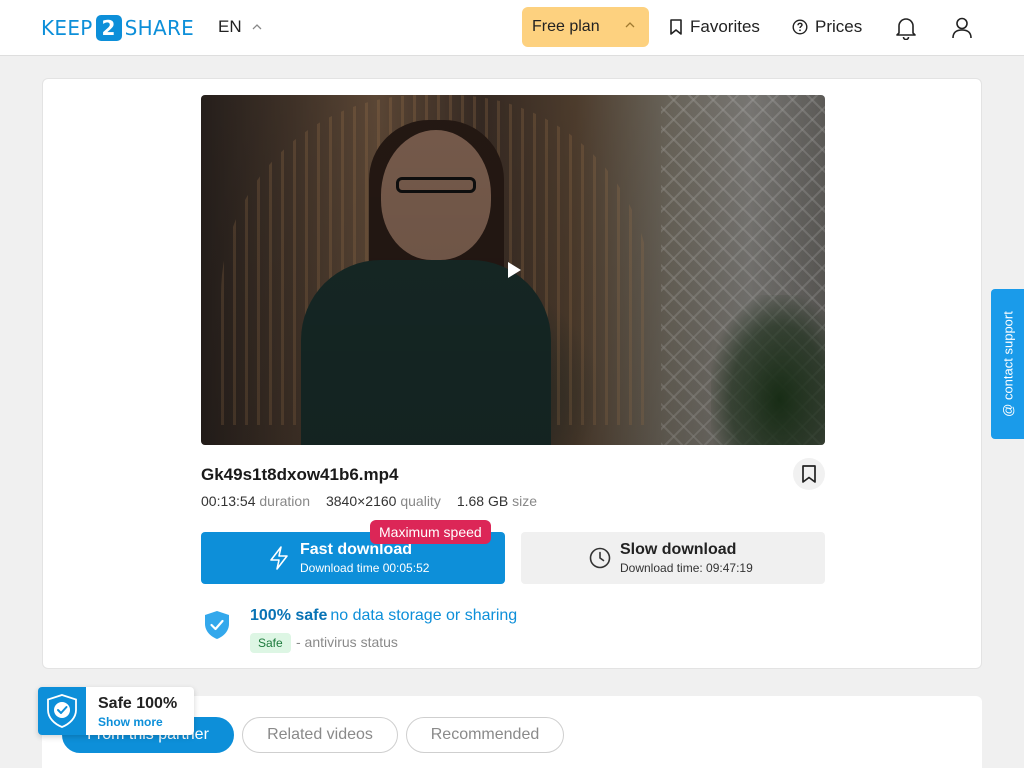 This screenshot has width=1024, height=768. Describe the element at coordinates (365, 568) in the screenshot. I see `fast-download-time: Download time 00:05:52` at that location.